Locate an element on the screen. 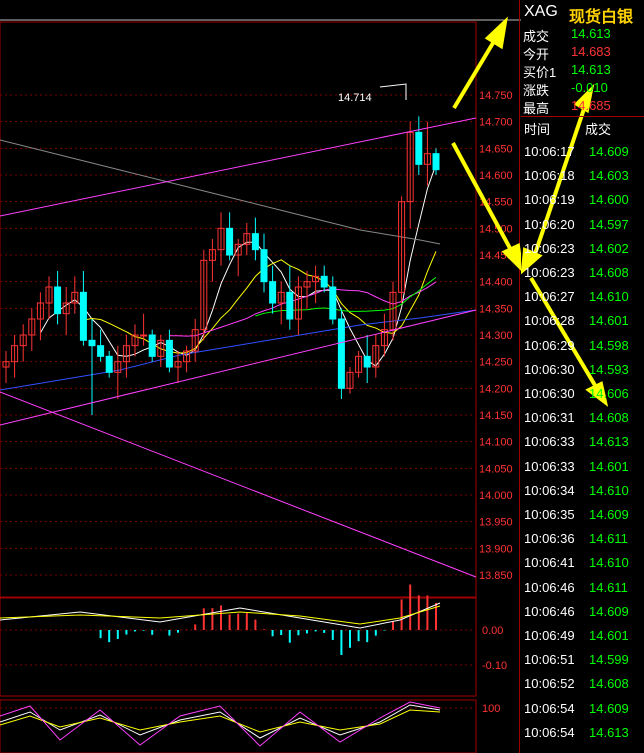  y-tick-label: 14.400 is located at coordinates (496, 283).